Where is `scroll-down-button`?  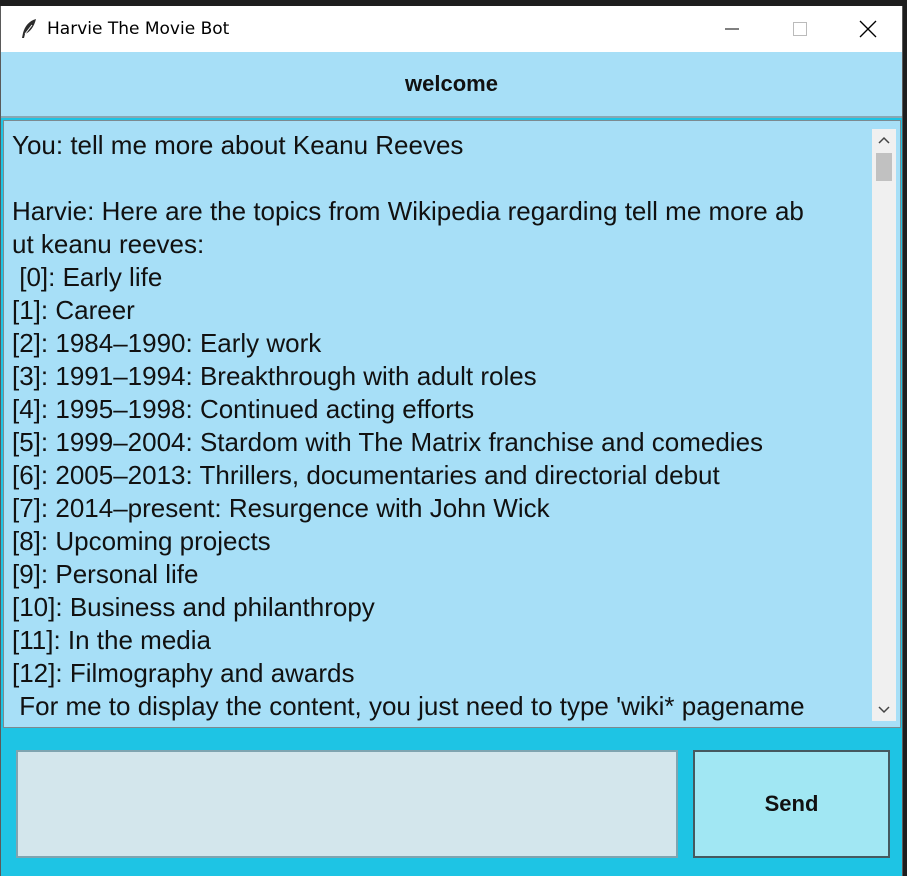 scroll-down-button is located at coordinates (884, 710).